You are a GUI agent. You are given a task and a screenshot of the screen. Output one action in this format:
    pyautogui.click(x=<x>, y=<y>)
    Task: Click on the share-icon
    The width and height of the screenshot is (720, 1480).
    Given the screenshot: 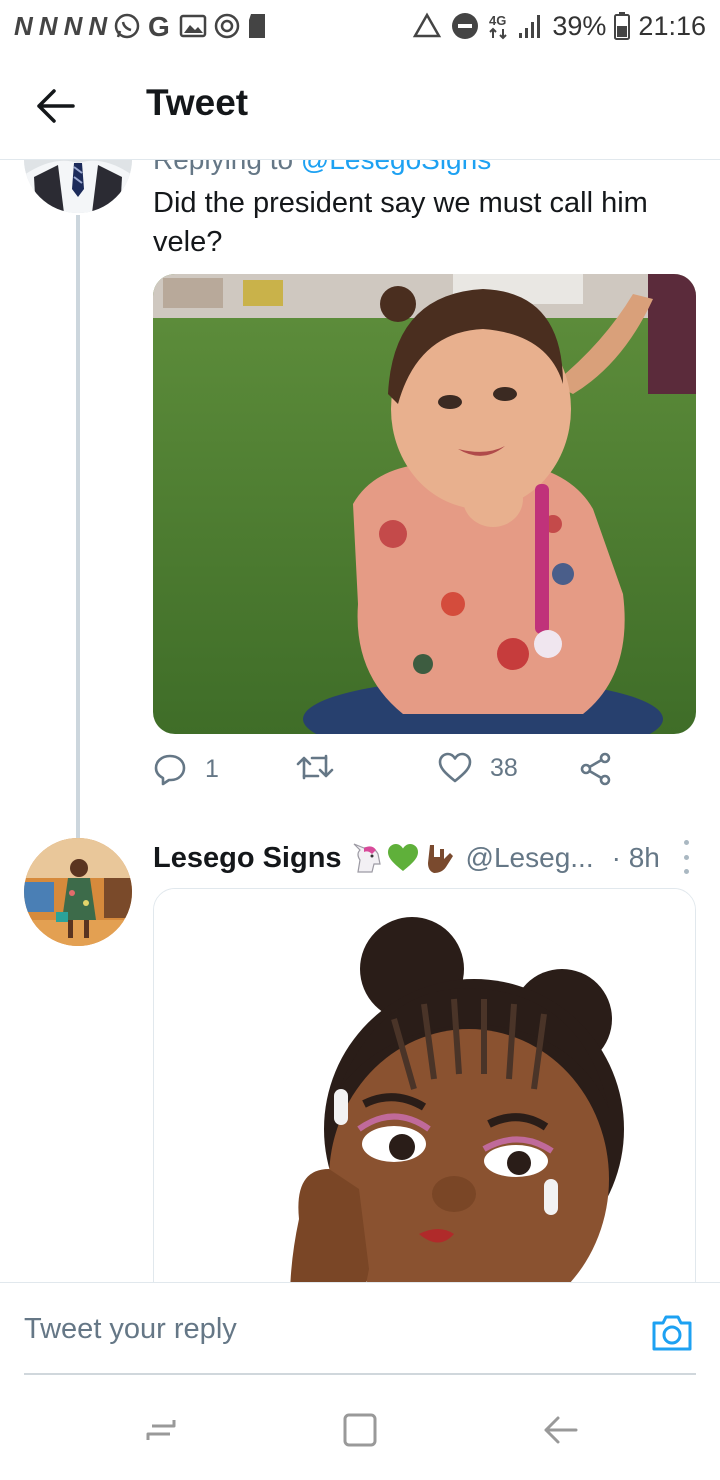 What is the action you would take?
    pyautogui.click(x=595, y=769)
    